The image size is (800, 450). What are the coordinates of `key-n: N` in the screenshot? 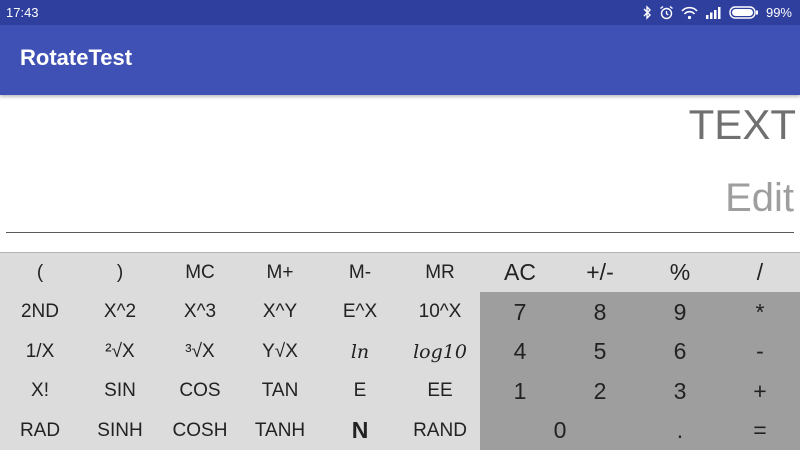 It's located at (360, 430).